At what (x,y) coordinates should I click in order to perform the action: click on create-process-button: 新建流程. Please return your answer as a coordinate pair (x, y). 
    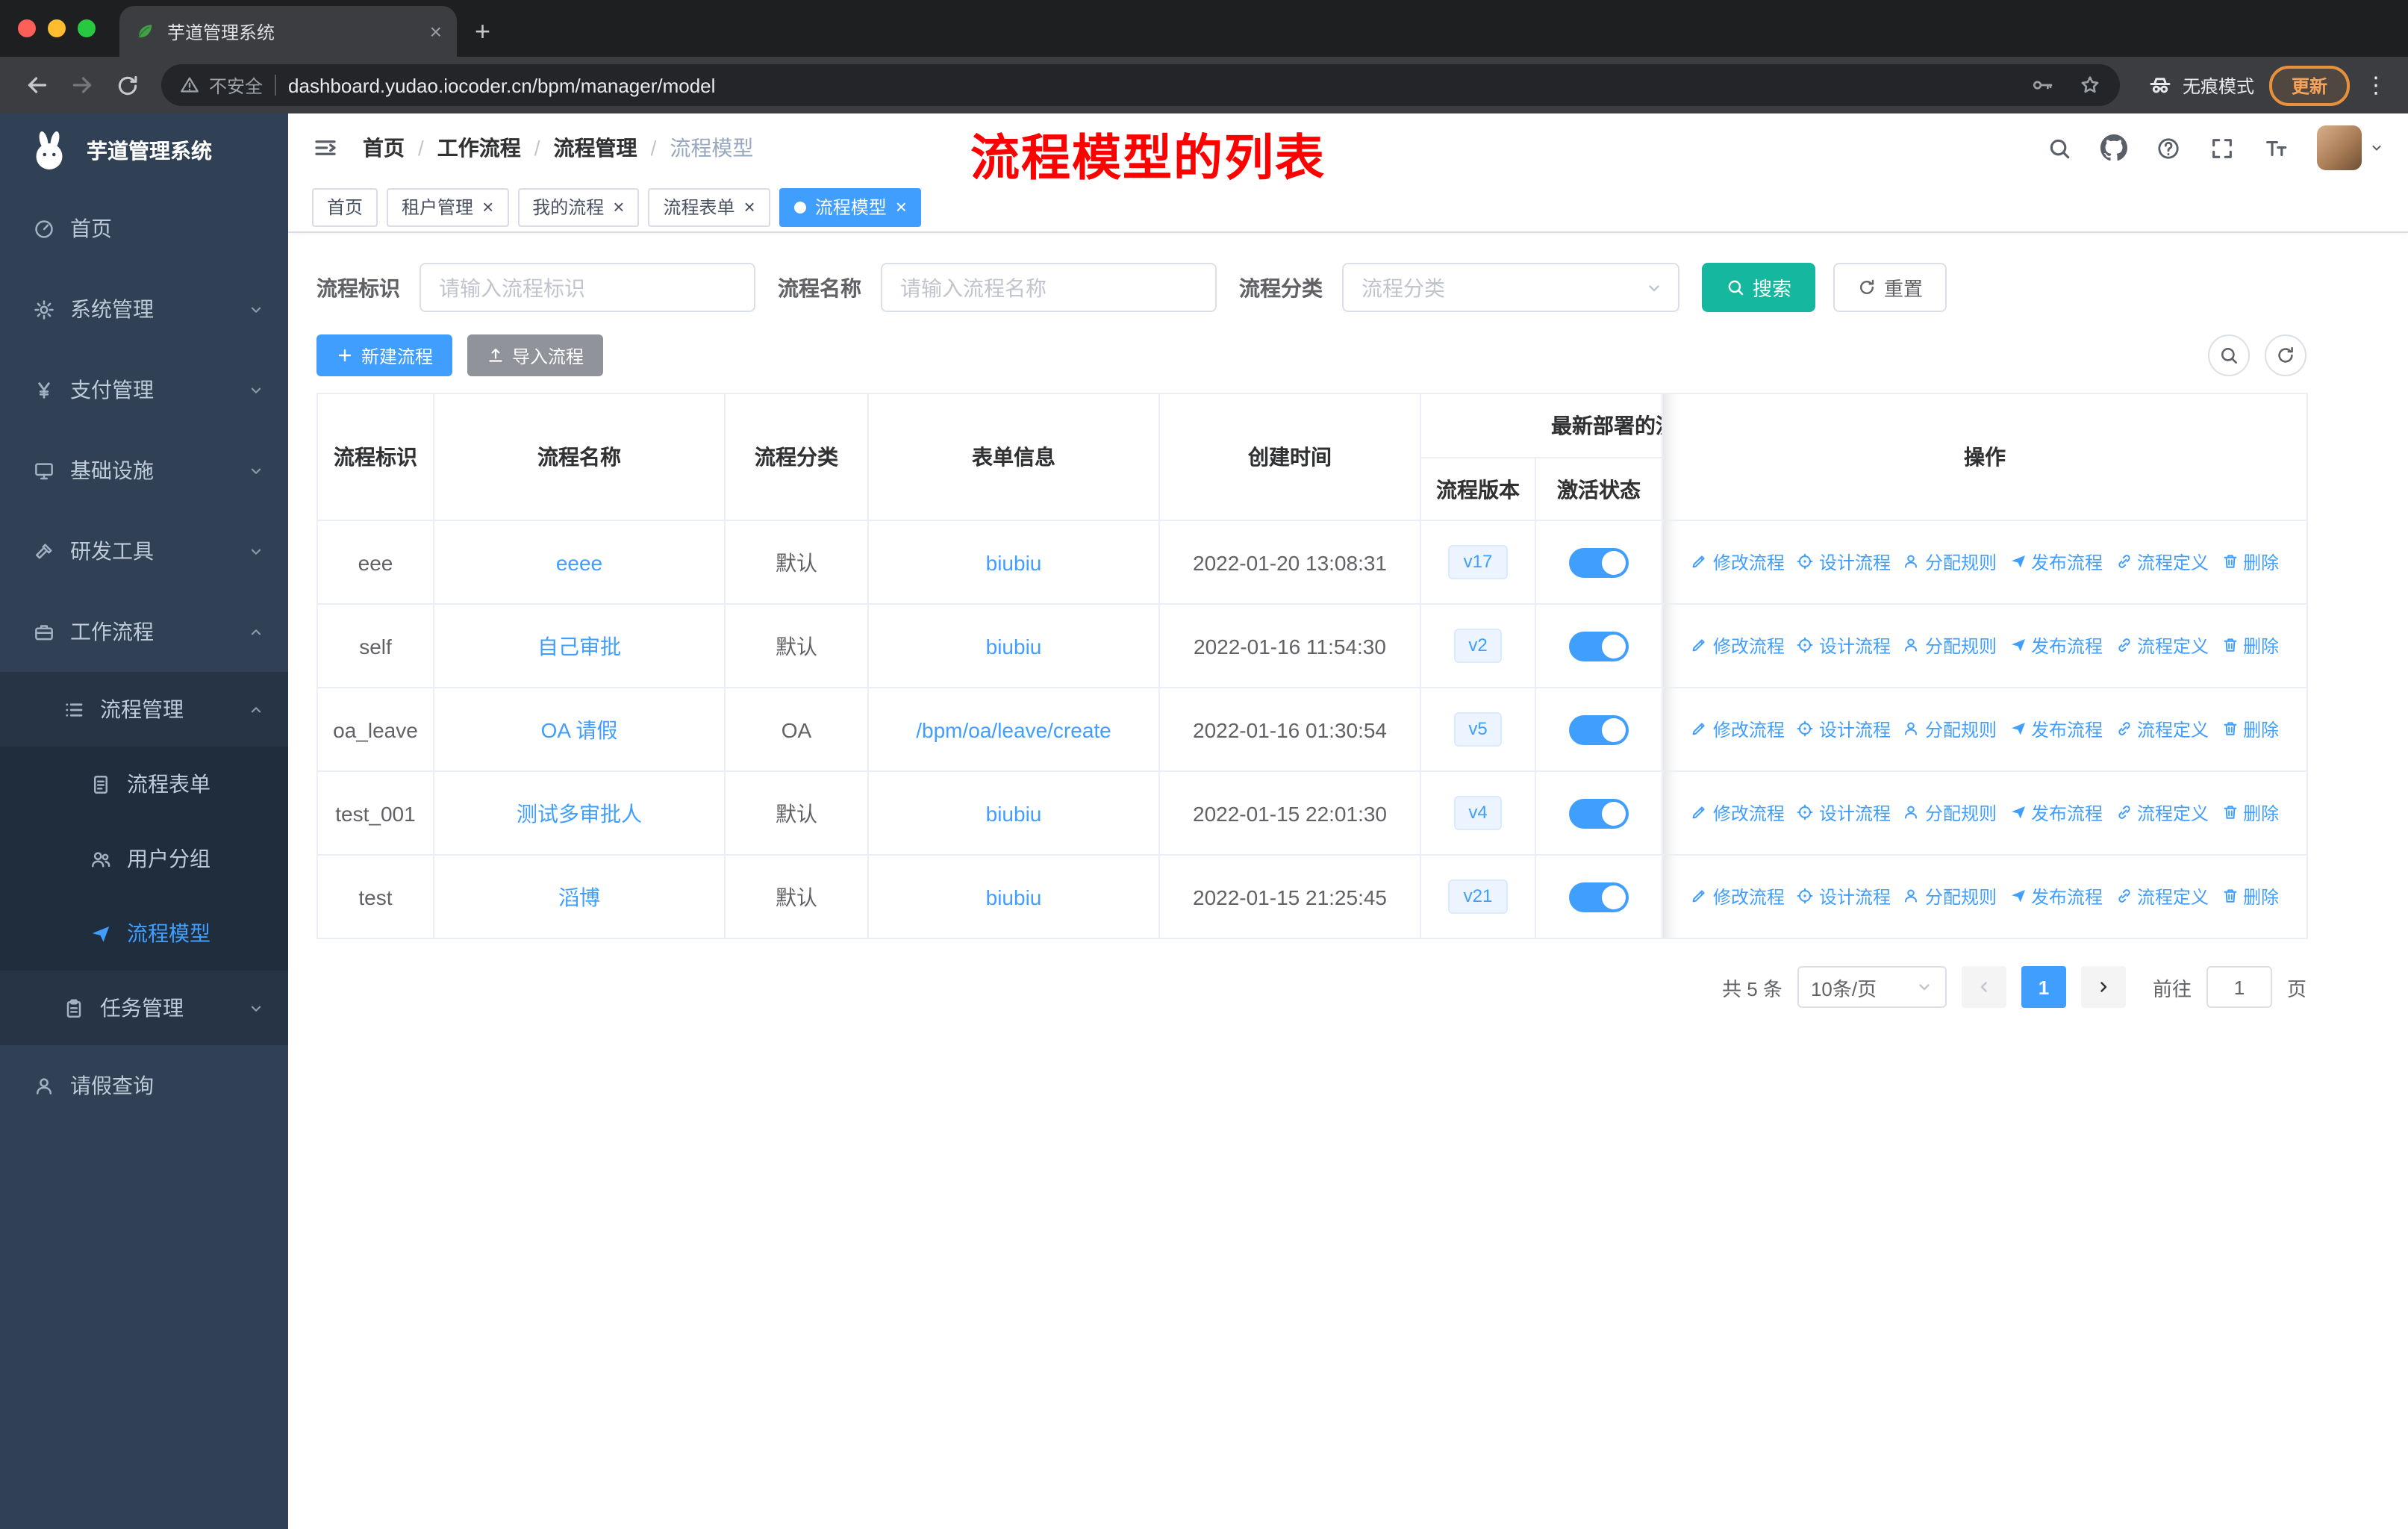
    Looking at the image, I should click on (384, 355).